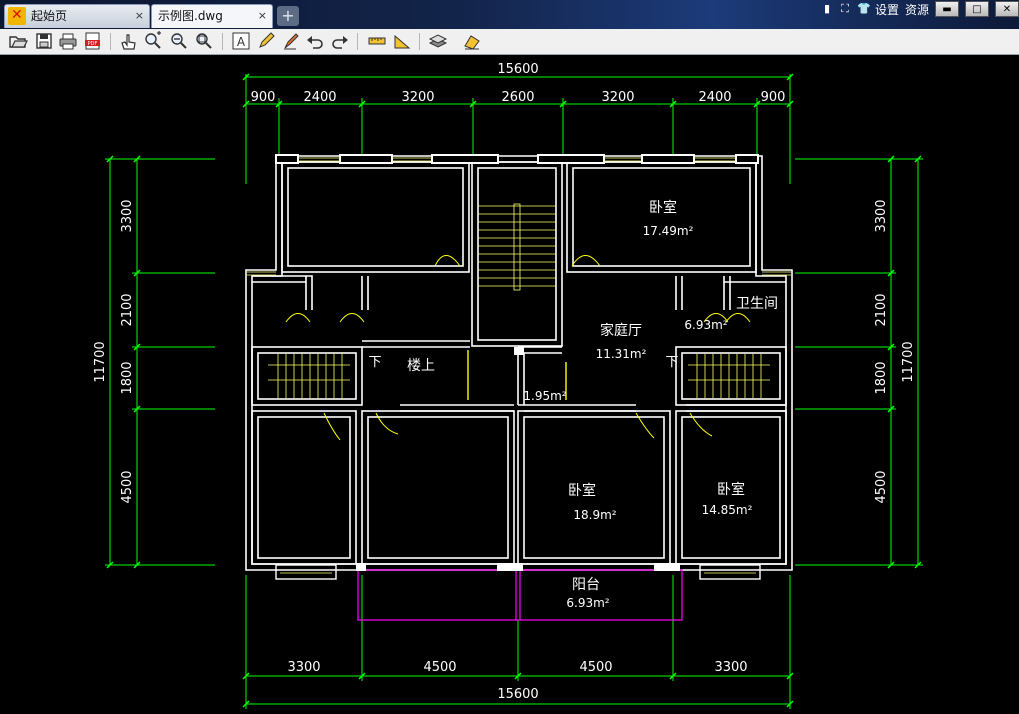  Describe the element at coordinates (595, 667) in the screenshot. I see `dim-bottom-2: 4500` at that location.